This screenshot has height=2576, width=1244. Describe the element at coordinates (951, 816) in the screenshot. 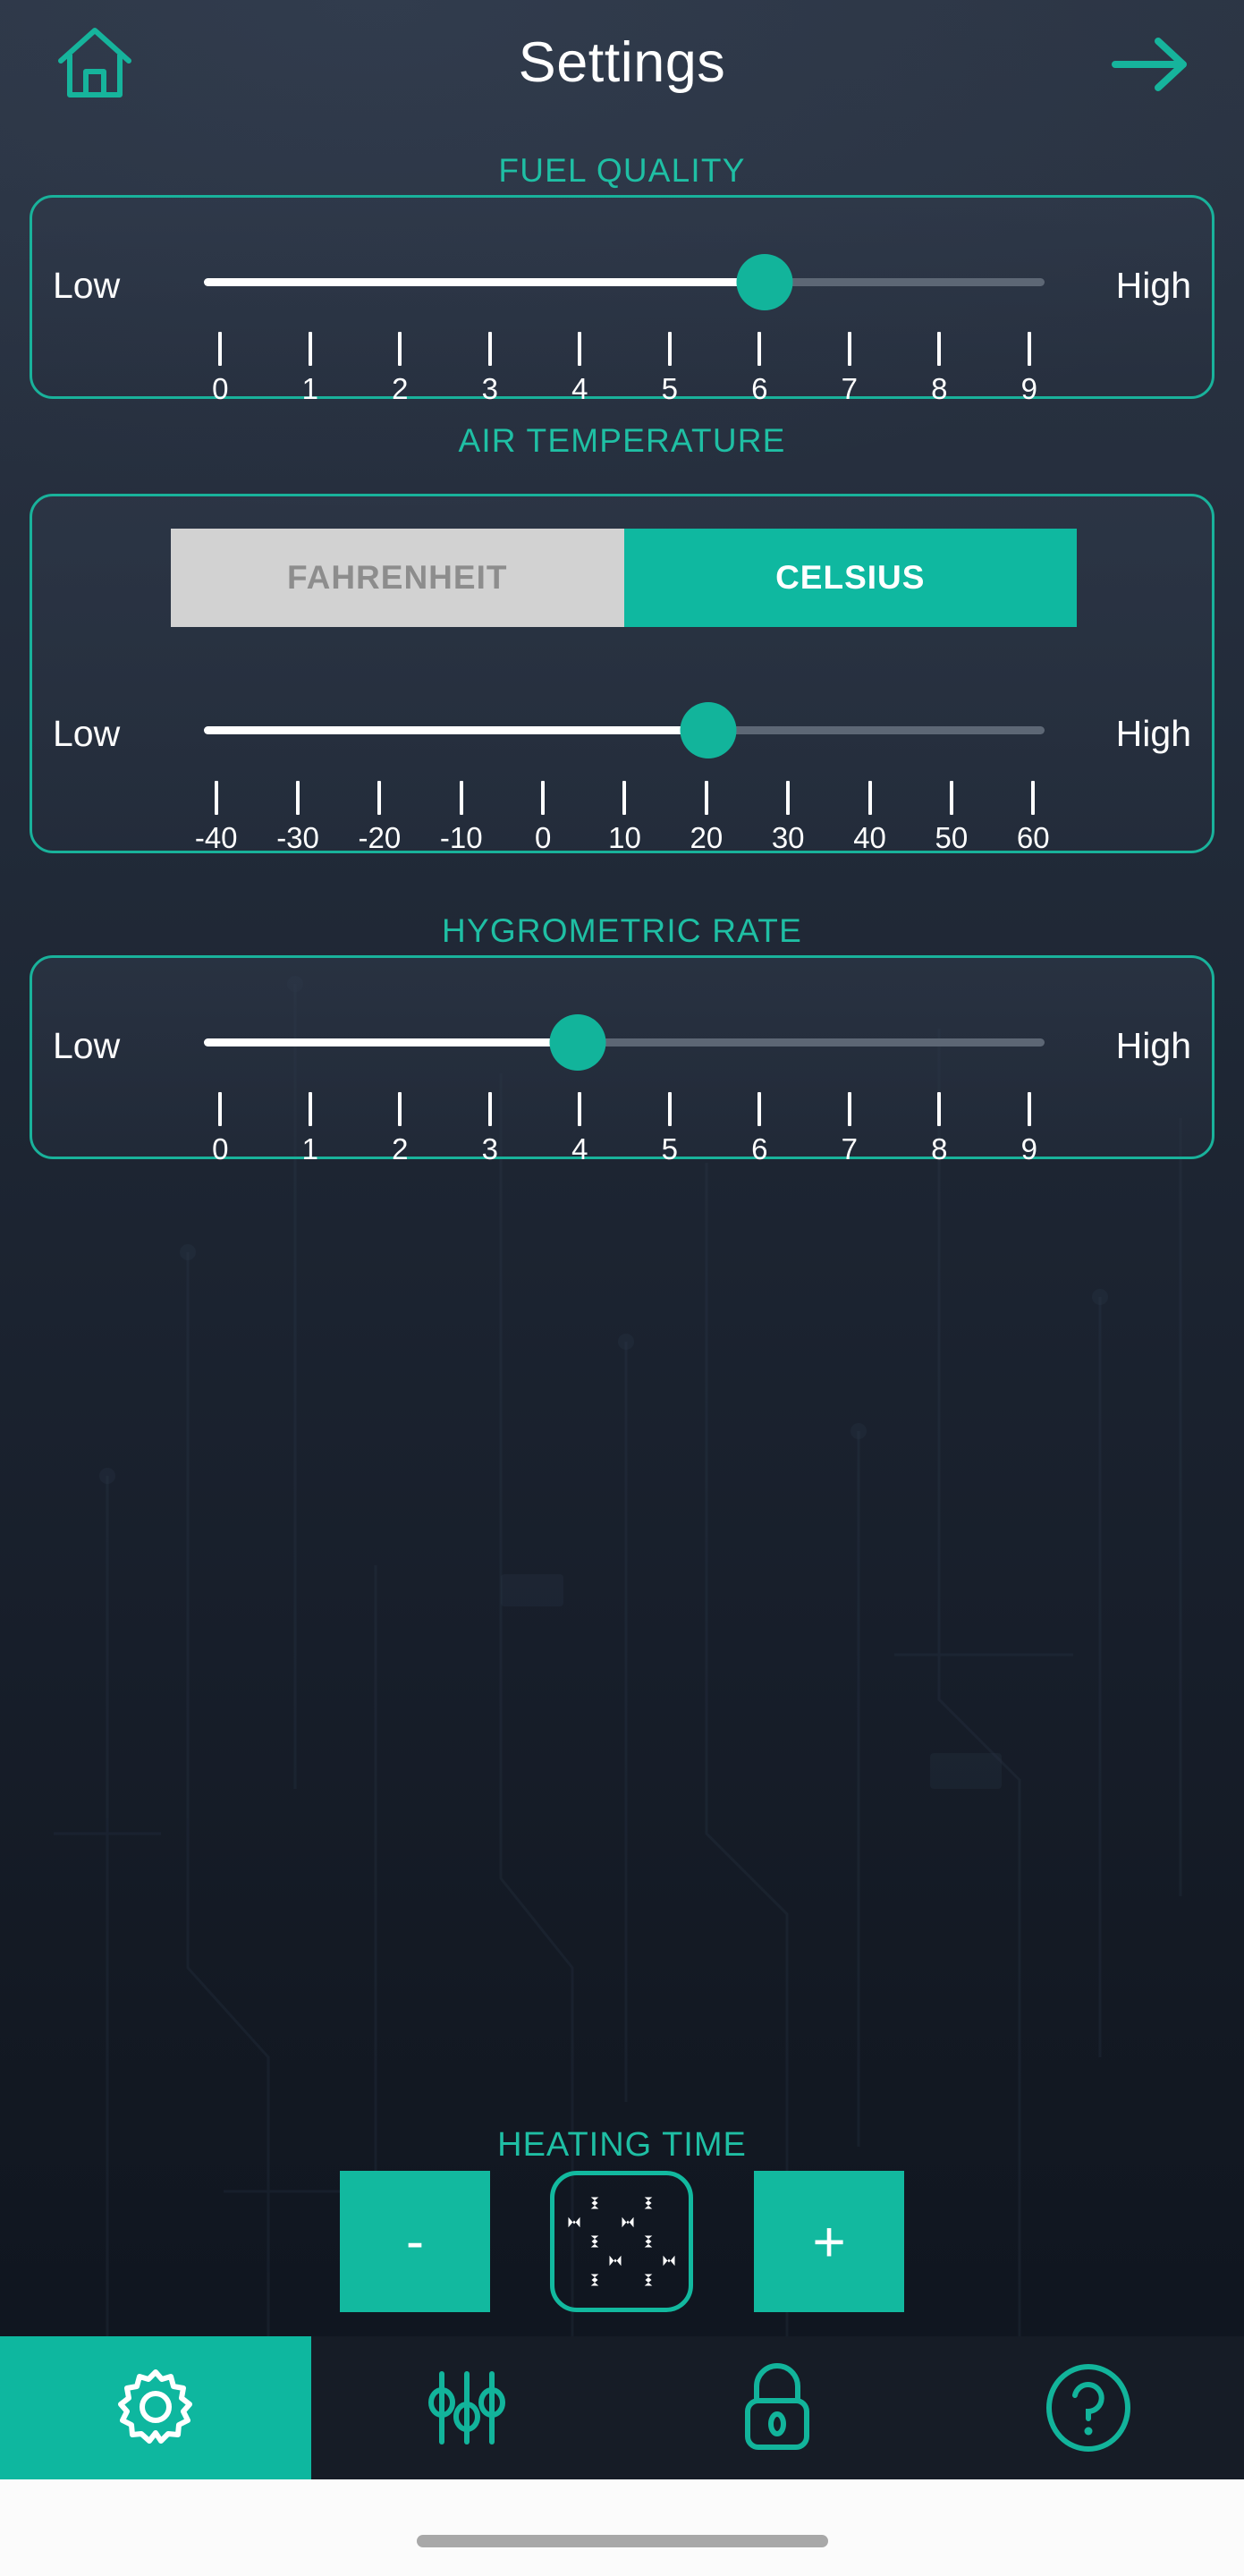

I see `slider-tick: 50` at that location.